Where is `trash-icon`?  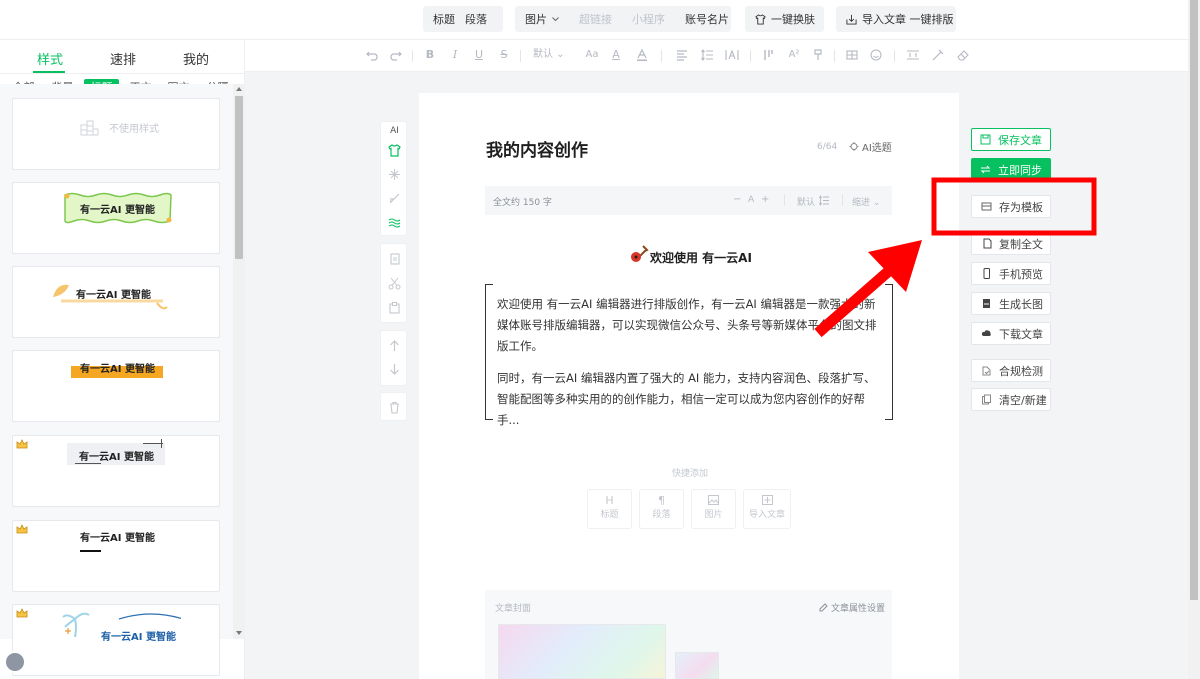
trash-icon is located at coordinates (394, 407).